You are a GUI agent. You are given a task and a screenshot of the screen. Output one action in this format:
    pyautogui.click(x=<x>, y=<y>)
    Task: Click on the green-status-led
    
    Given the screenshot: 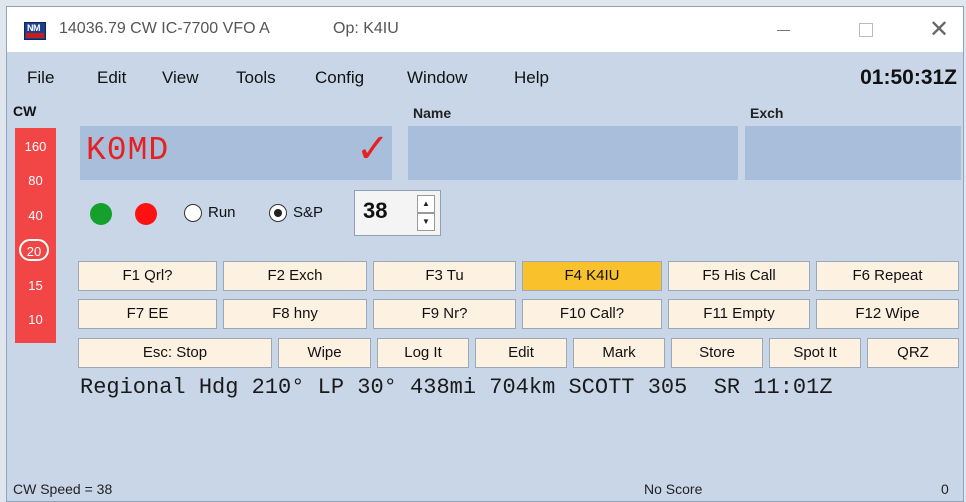 What is the action you would take?
    pyautogui.click(x=101, y=214)
    